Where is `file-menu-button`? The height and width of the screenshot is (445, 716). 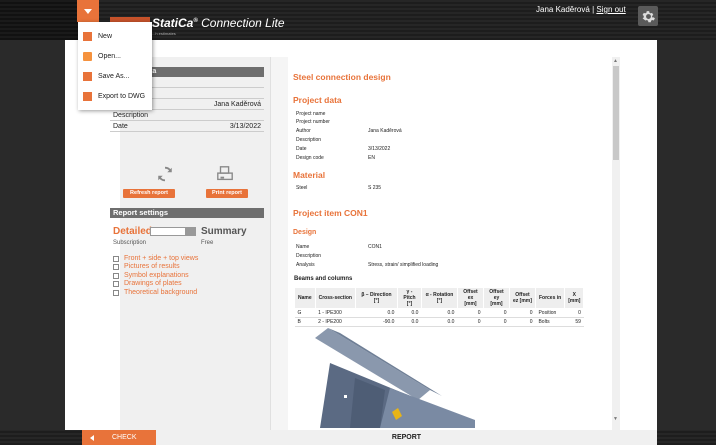 file-menu-button is located at coordinates (88, 11).